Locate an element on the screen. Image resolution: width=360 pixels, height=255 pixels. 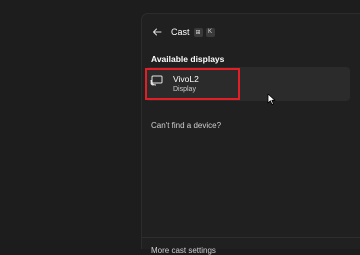
panel-title: Cast is located at coordinates (180, 32).